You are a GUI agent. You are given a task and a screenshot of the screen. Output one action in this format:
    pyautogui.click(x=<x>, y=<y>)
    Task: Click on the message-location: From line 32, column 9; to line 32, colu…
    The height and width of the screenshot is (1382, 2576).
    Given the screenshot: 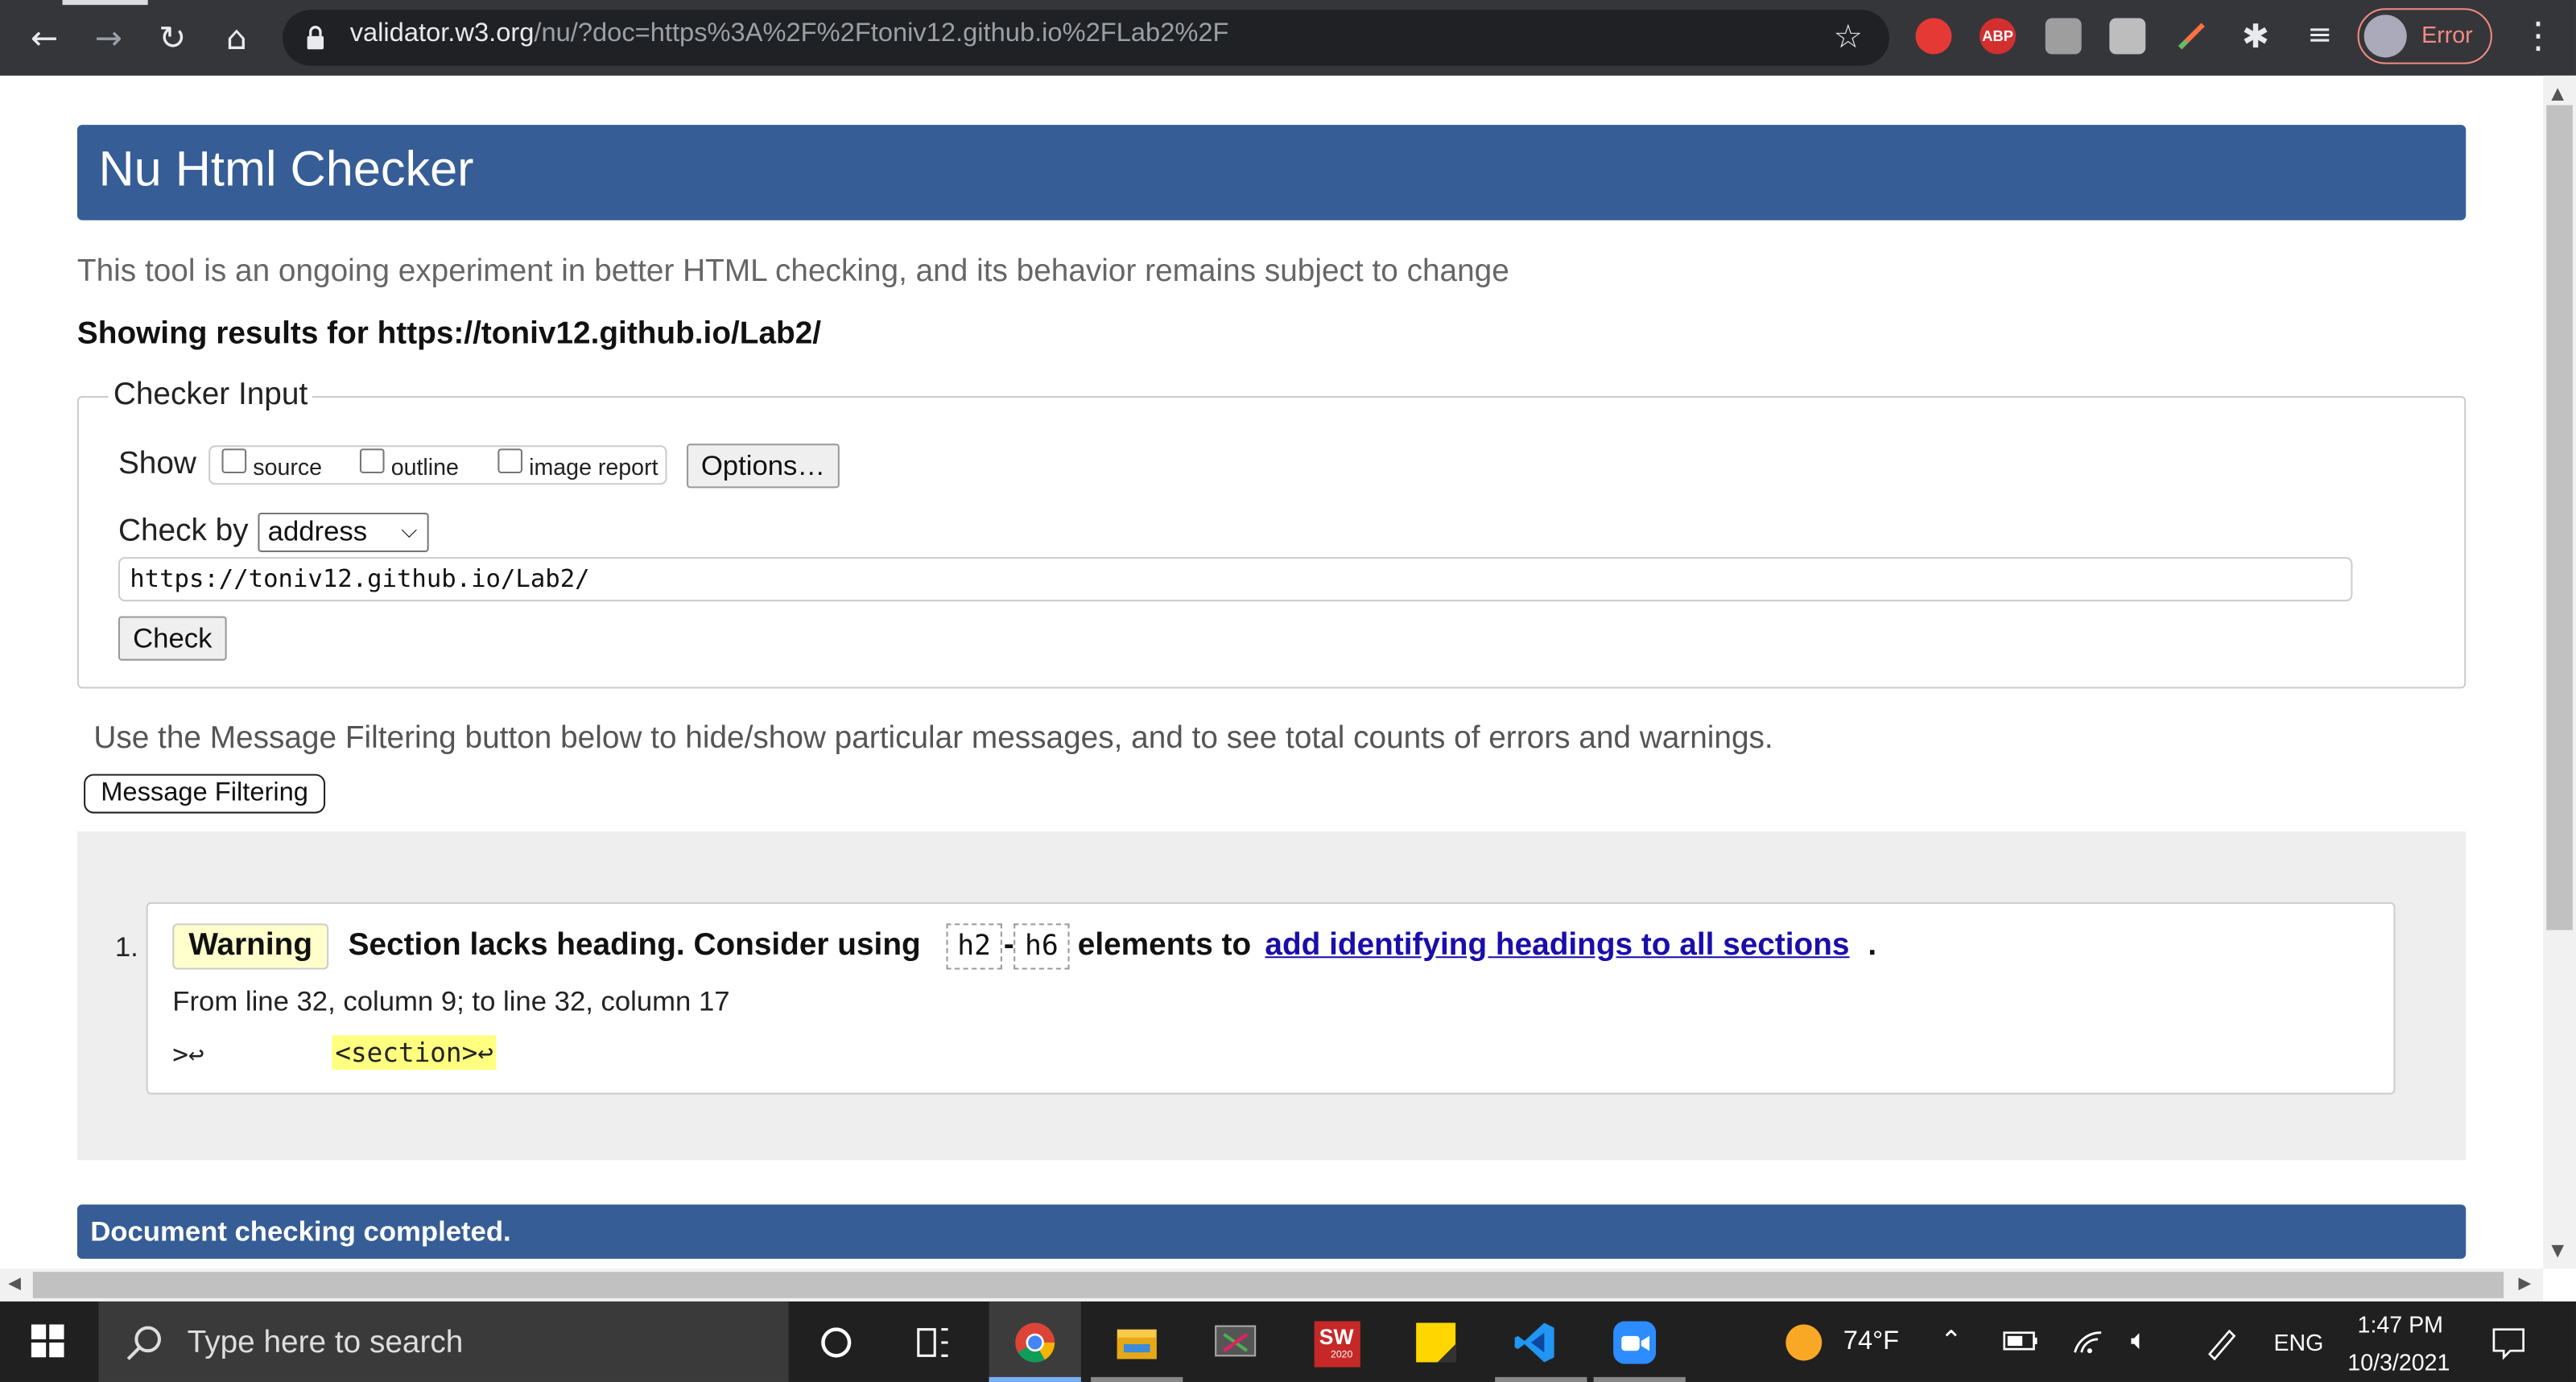 What is the action you would take?
    pyautogui.click(x=450, y=1003)
    